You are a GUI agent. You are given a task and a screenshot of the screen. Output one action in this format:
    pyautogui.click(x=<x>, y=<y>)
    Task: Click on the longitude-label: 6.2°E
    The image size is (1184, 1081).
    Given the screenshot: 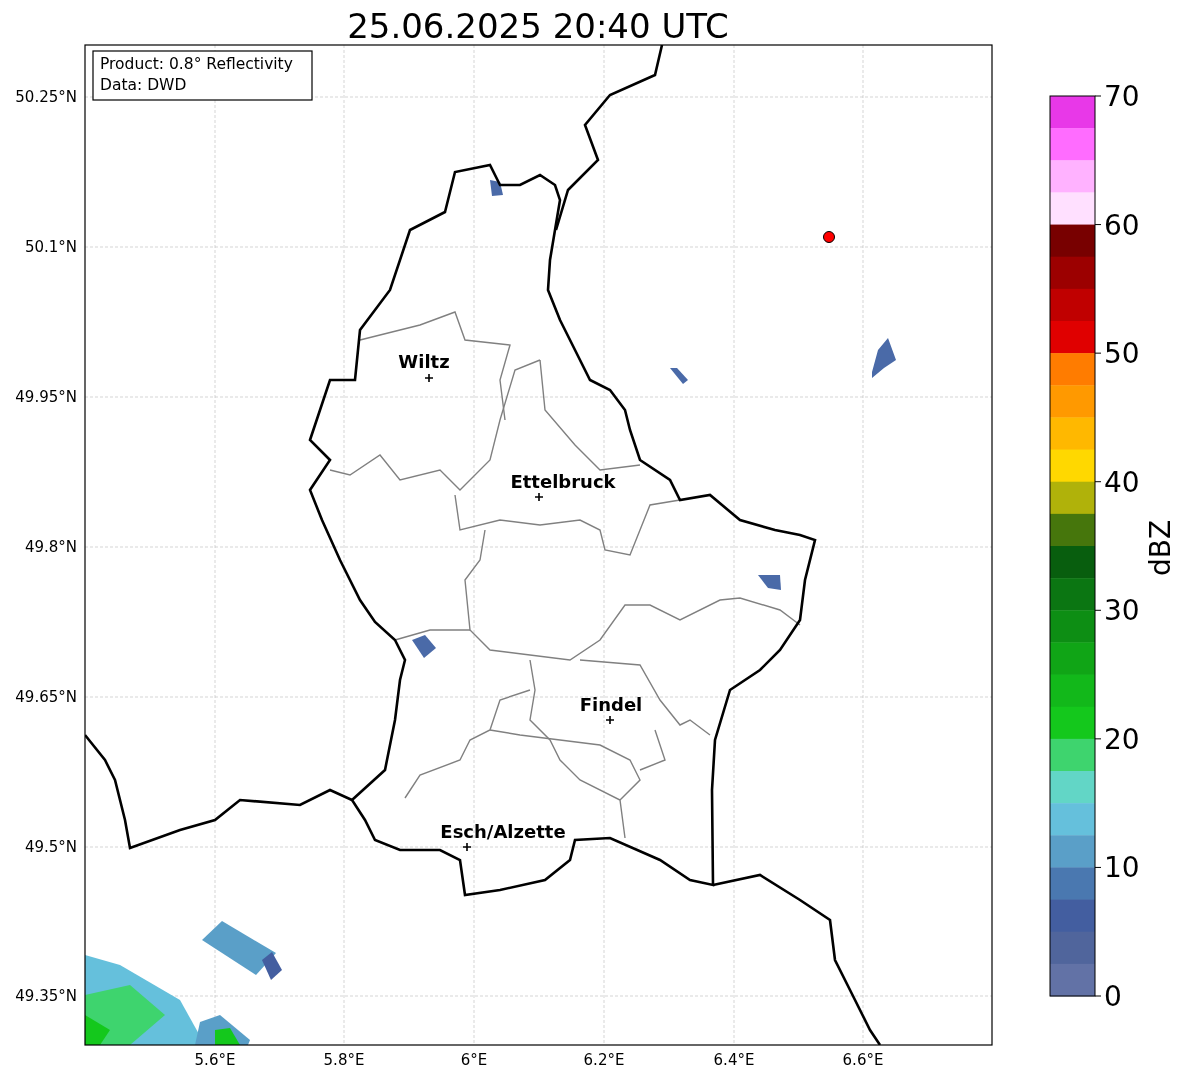 What is the action you would take?
    pyautogui.click(x=604, y=1060)
    